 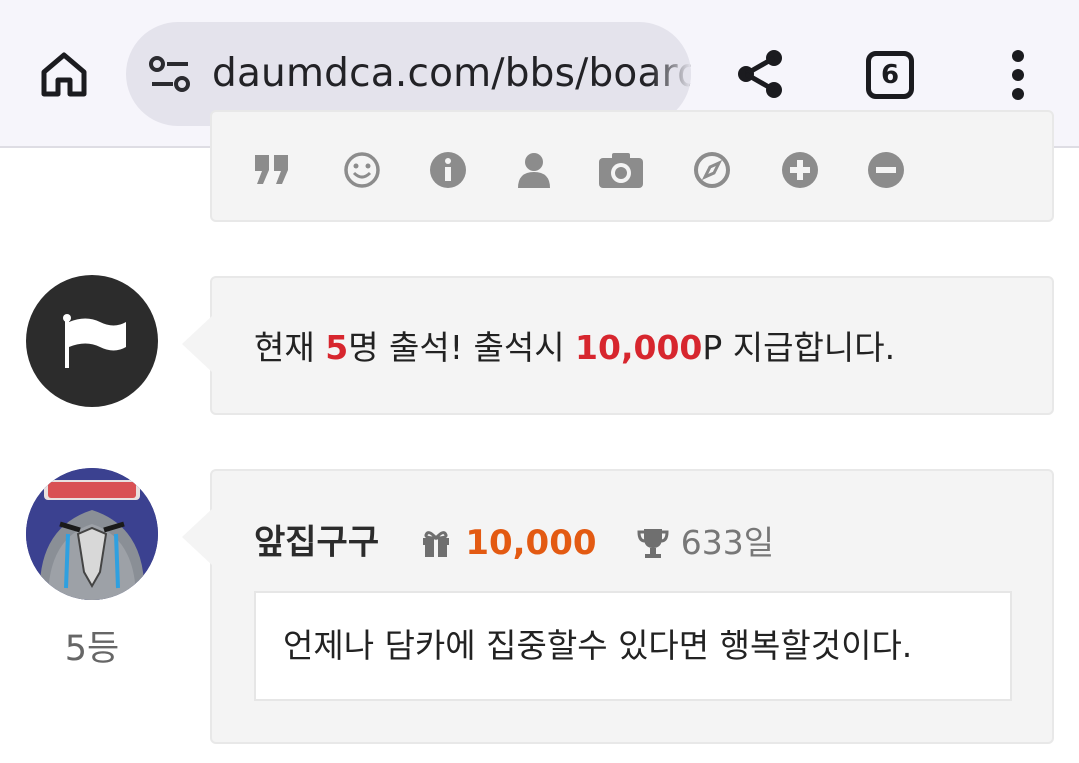 I want to click on post-header: 앞집구구 10,000 633일, so click(x=514, y=542).